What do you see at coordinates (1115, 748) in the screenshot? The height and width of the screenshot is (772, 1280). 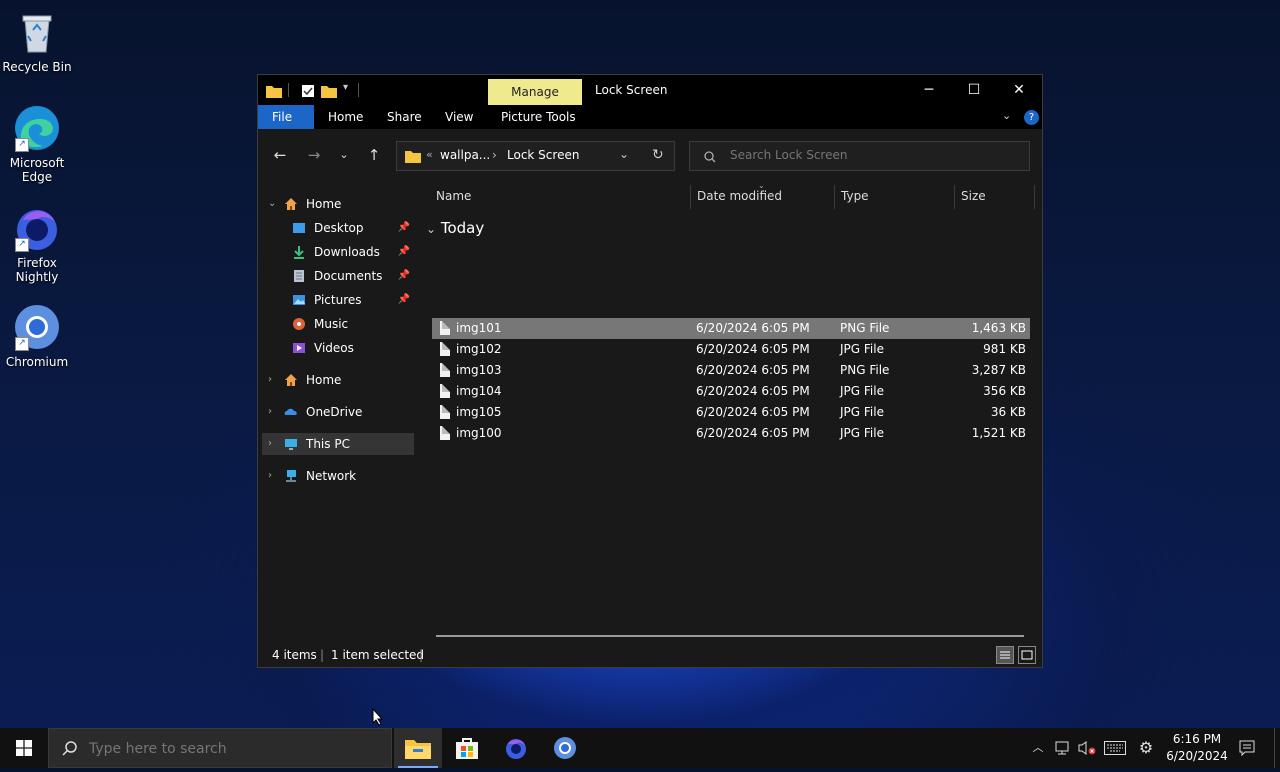 I see `keyboard-icon` at bounding box center [1115, 748].